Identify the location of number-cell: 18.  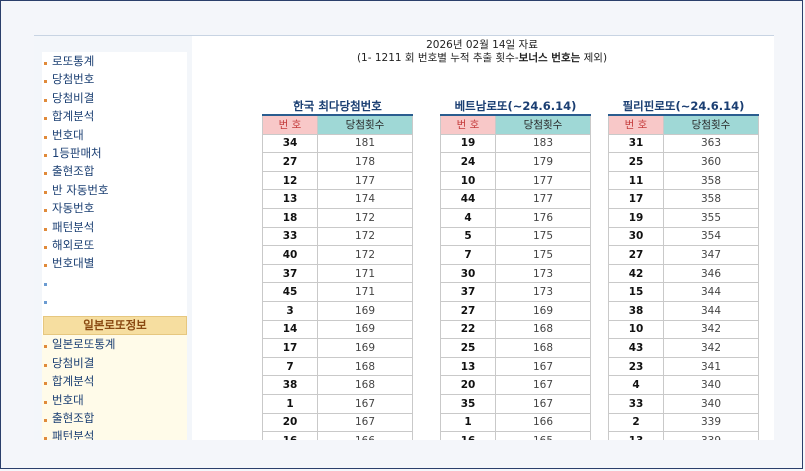
(290, 217).